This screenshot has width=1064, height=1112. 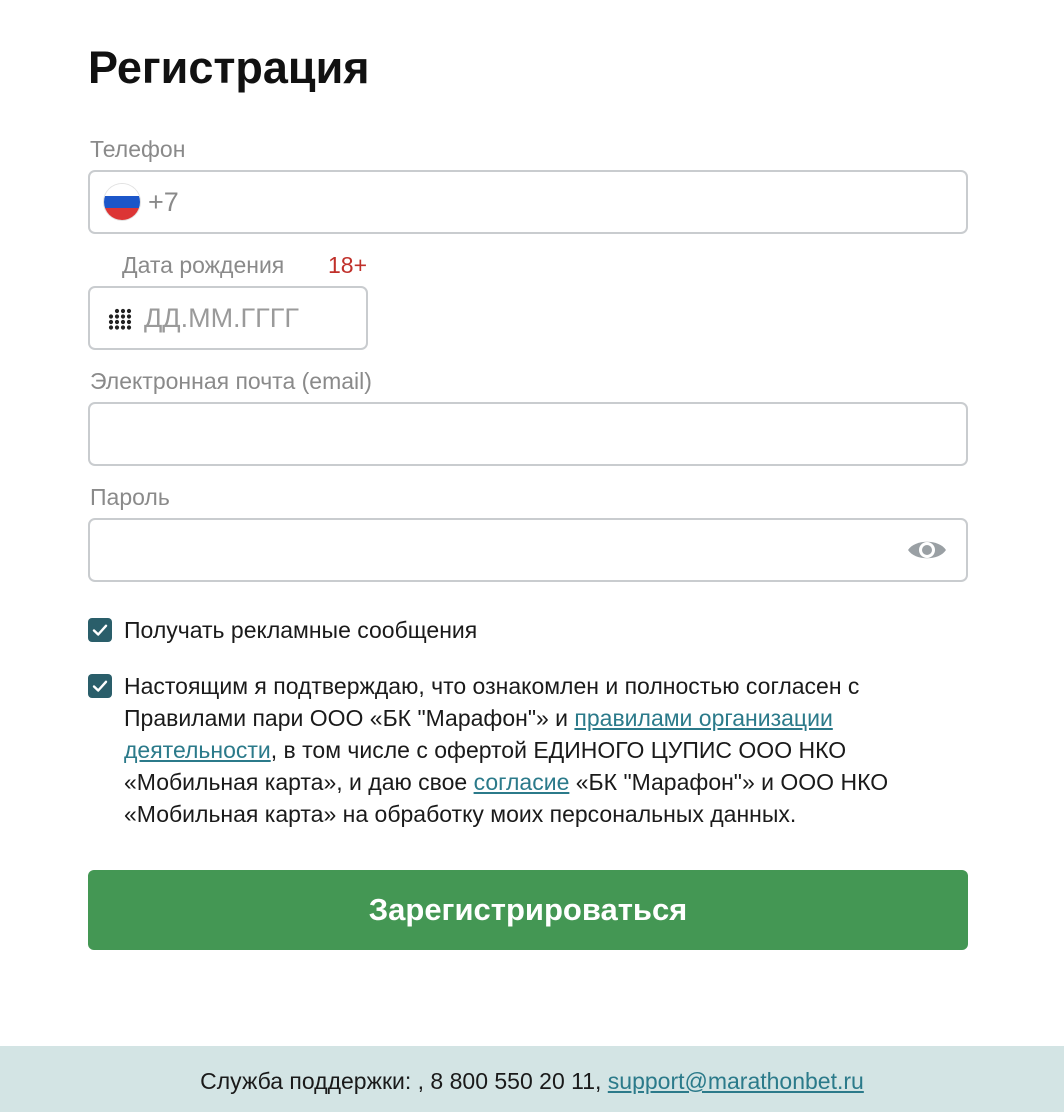 What do you see at coordinates (203, 265) in the screenshot?
I see `birth-date-label: Дата рождения` at bounding box center [203, 265].